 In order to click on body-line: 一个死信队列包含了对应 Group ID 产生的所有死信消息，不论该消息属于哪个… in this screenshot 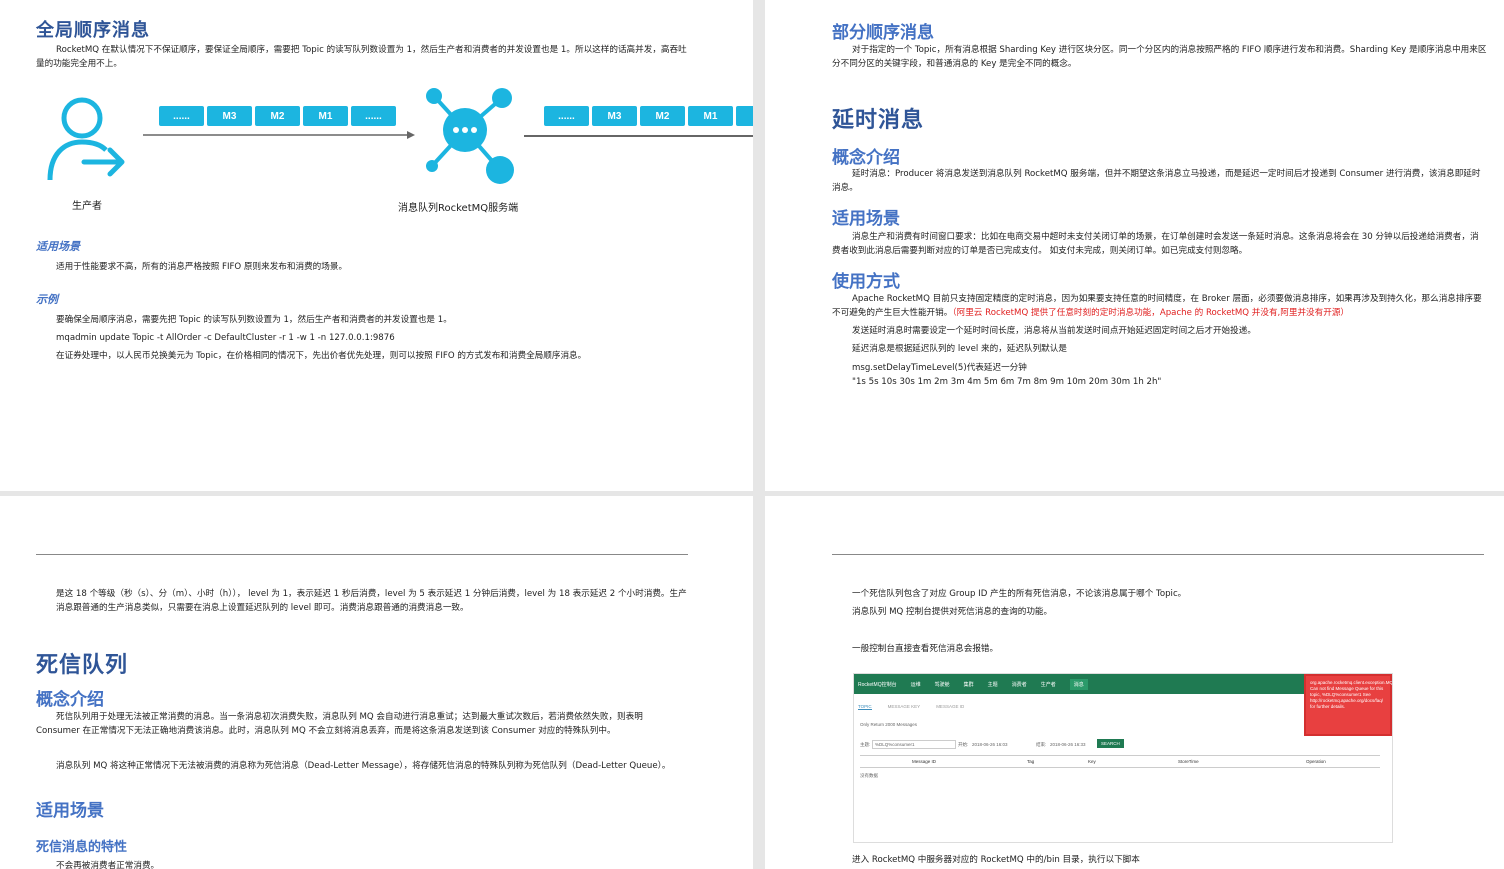, I will do `click(1019, 594)`.